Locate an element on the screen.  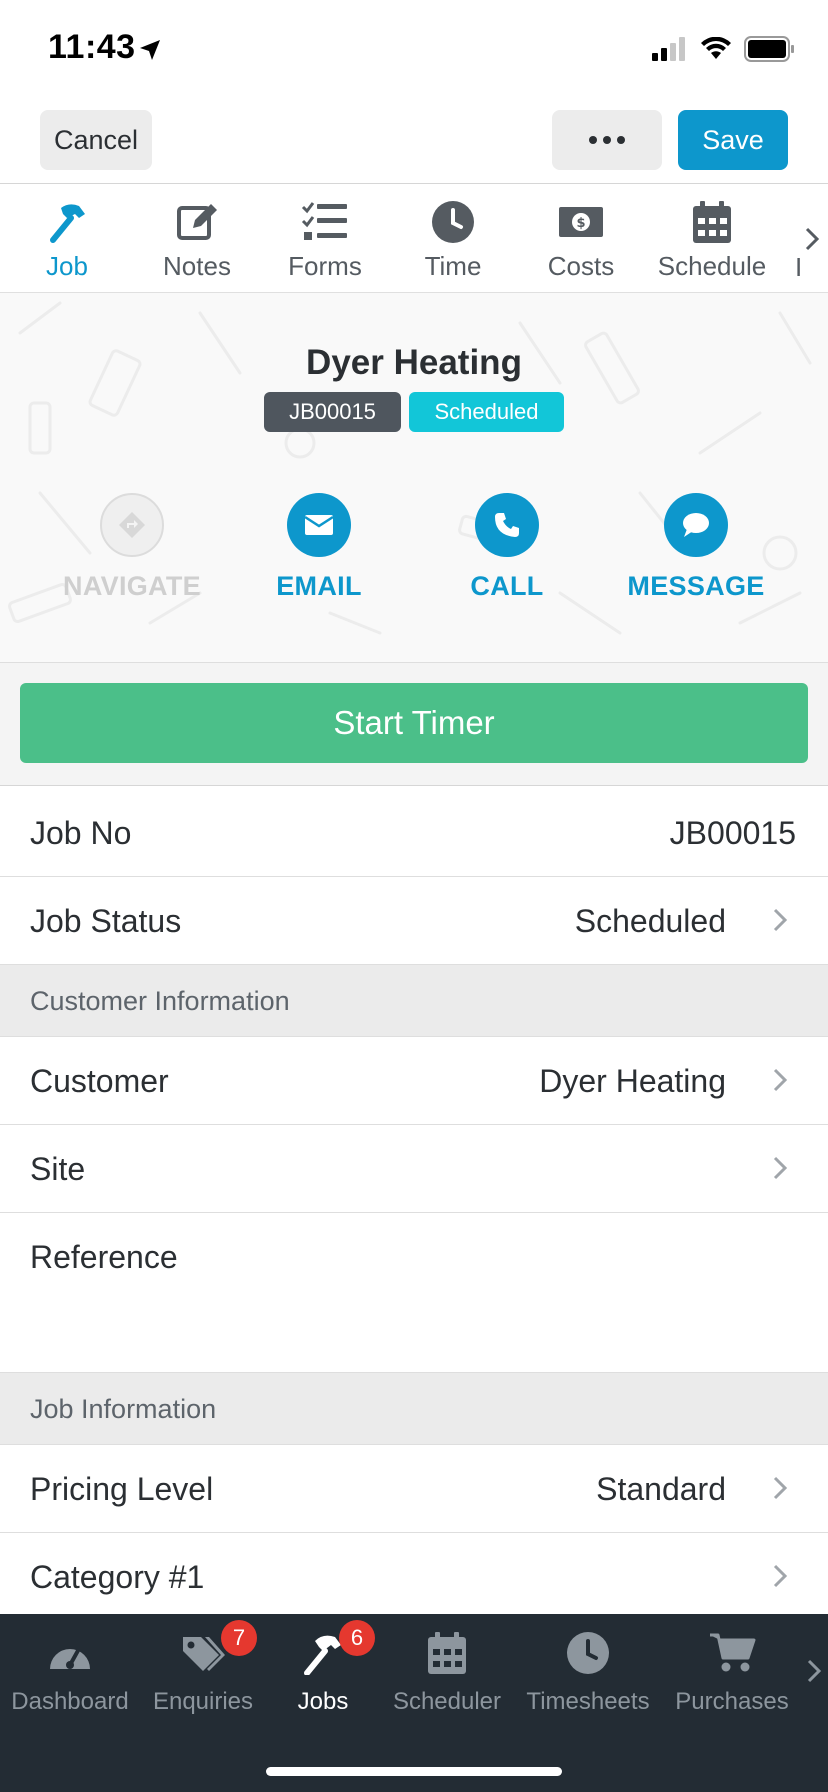
job-tabs: Job Notes Forms Time $ Costs Schedule is located at coordinates (414, 239).